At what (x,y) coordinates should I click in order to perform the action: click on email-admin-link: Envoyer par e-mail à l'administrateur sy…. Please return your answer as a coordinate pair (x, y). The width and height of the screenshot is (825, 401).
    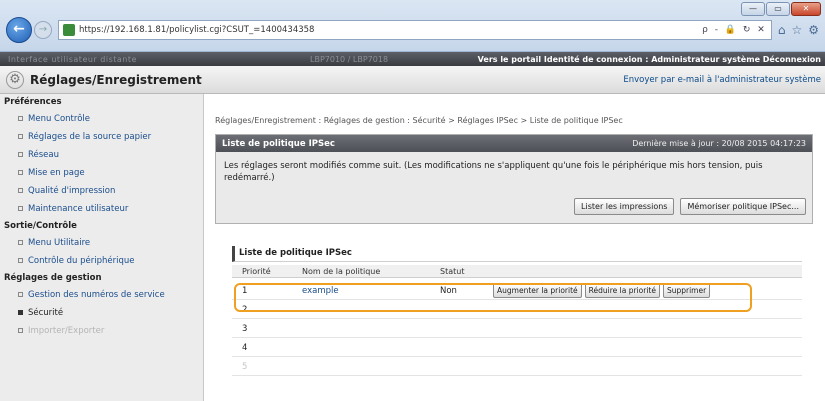
    Looking at the image, I should click on (722, 80).